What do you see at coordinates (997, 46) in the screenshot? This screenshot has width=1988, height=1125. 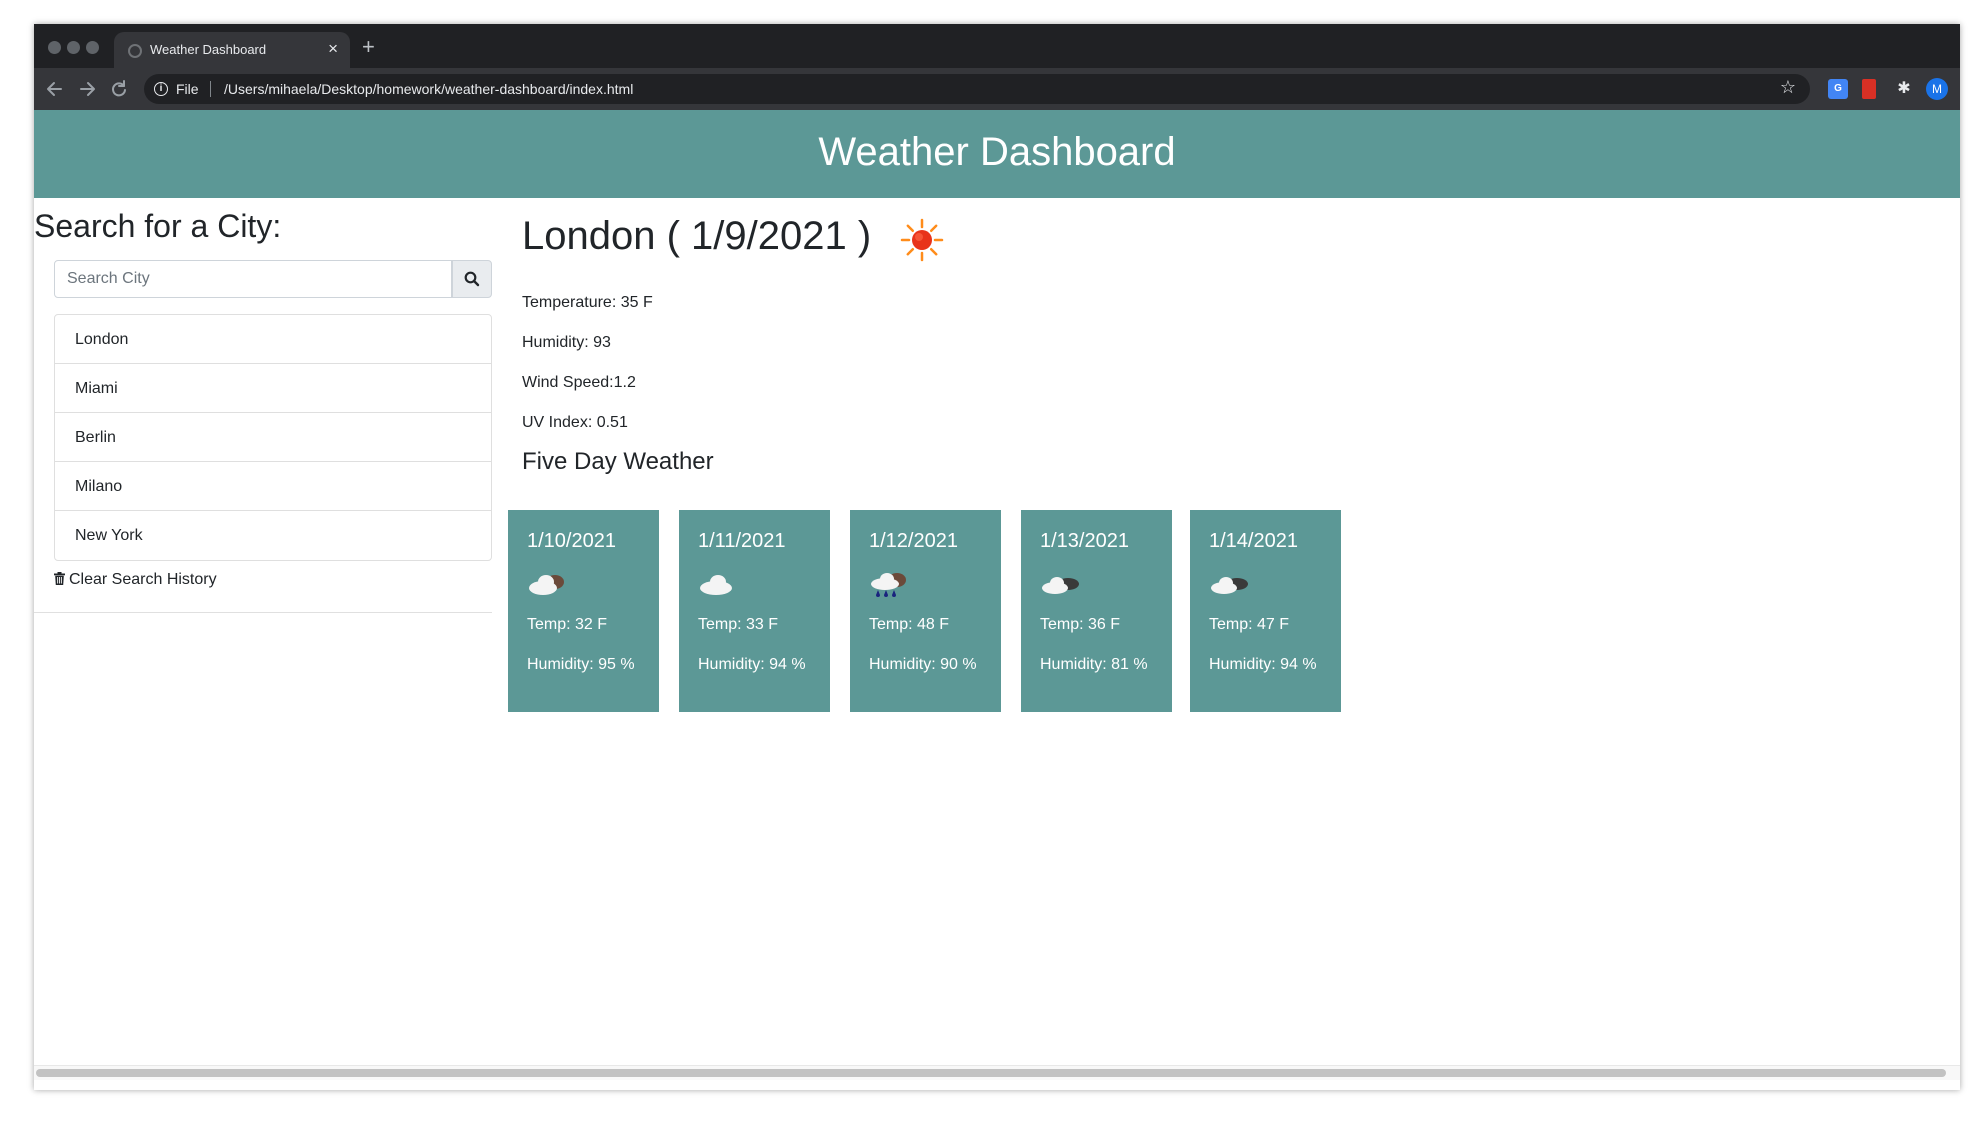 I see `title-bar: Weather Dashboard × +` at bounding box center [997, 46].